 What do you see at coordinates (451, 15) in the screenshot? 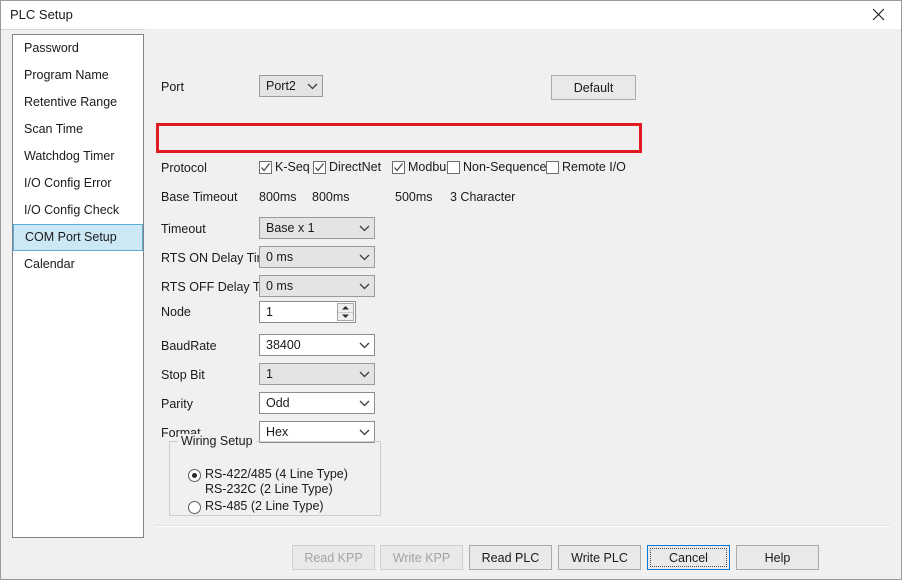
I see `title-bar: PLC Setup` at bounding box center [451, 15].